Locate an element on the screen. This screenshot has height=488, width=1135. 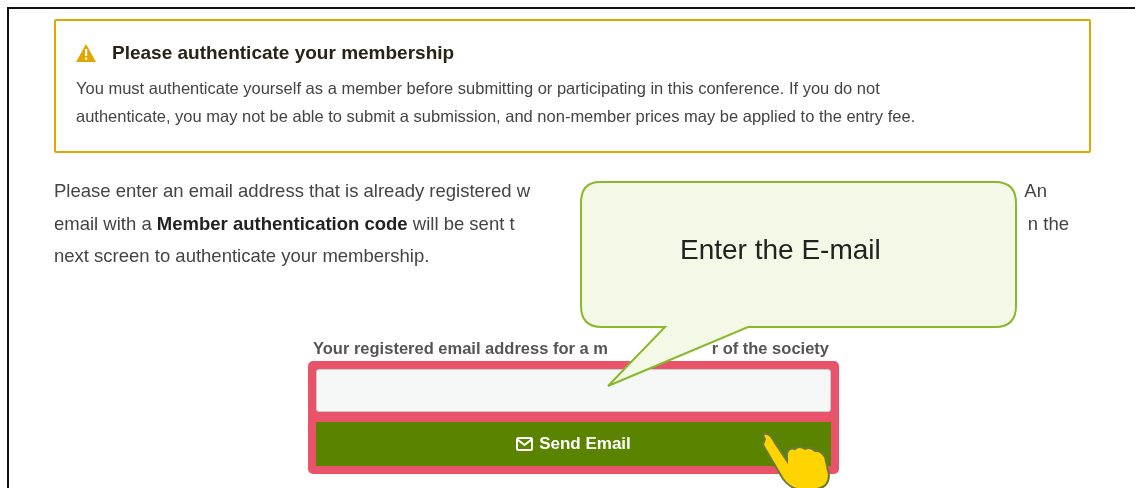
warning-icon is located at coordinates (86, 53).